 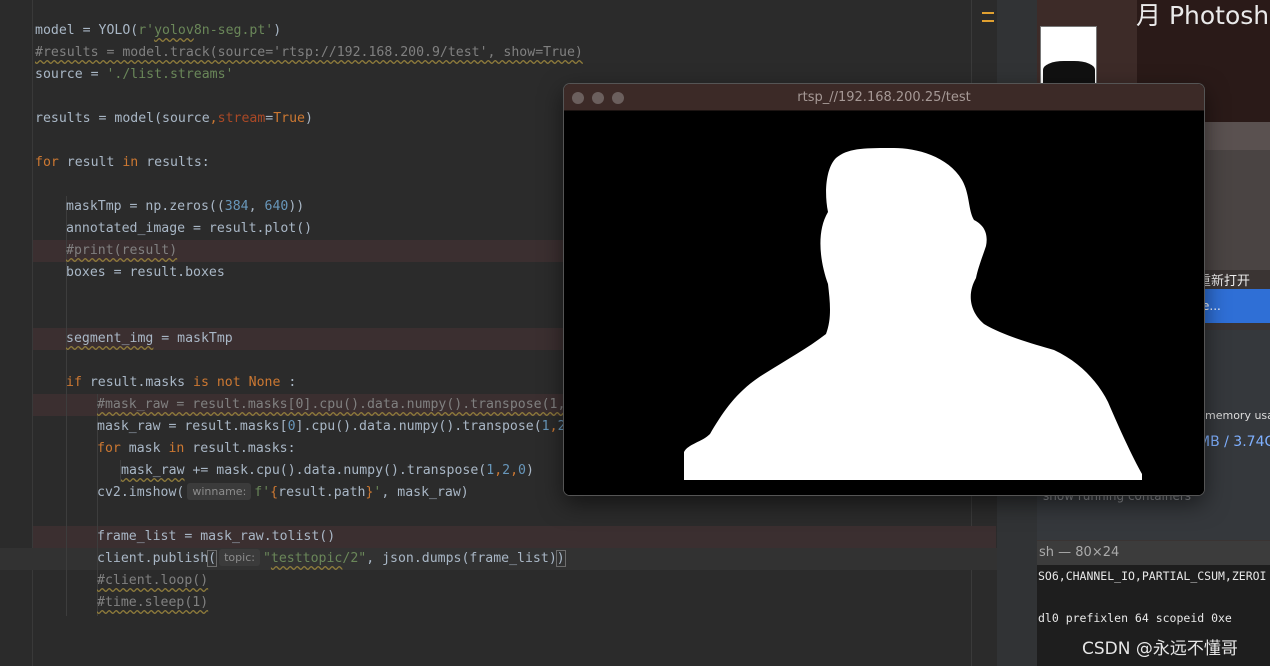 What do you see at coordinates (149, 339) in the screenshot?
I see `code-line: segment_img = maskTmp` at bounding box center [149, 339].